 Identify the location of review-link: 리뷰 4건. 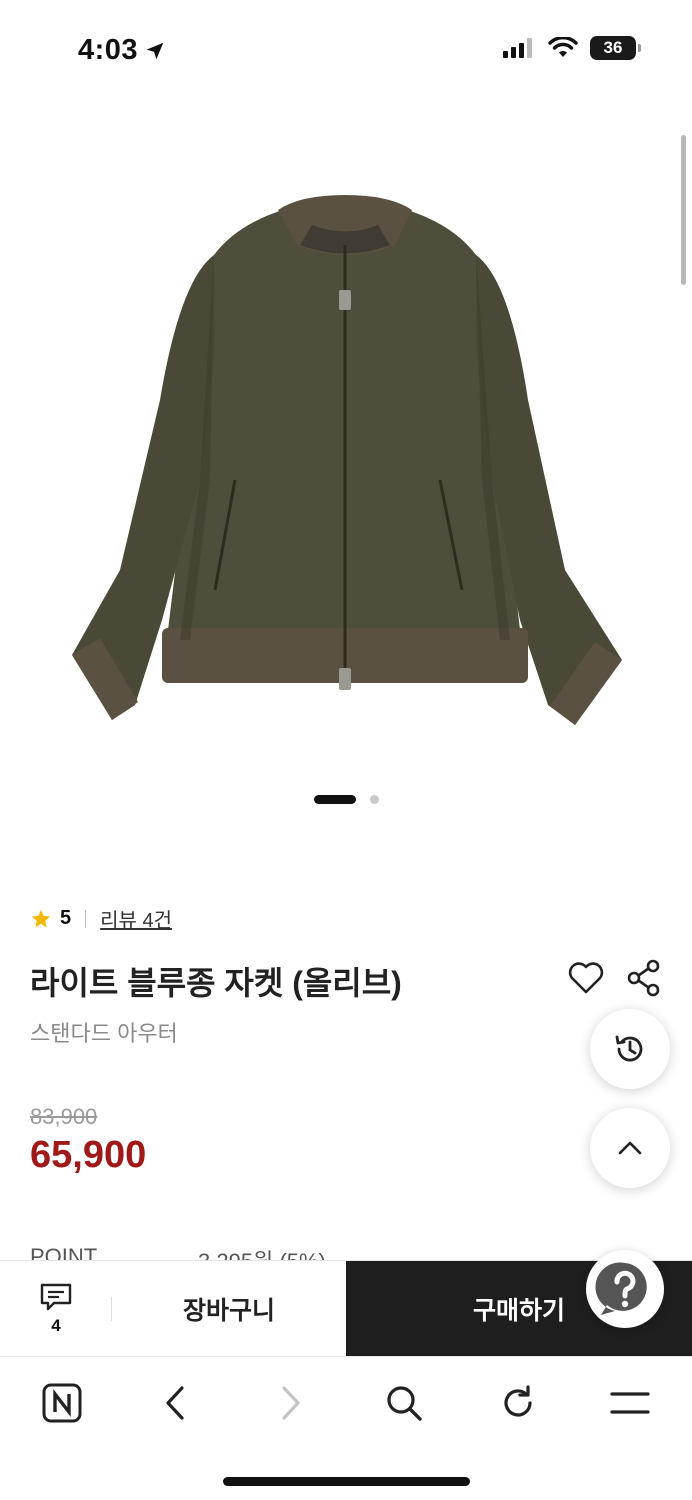
(136, 918).